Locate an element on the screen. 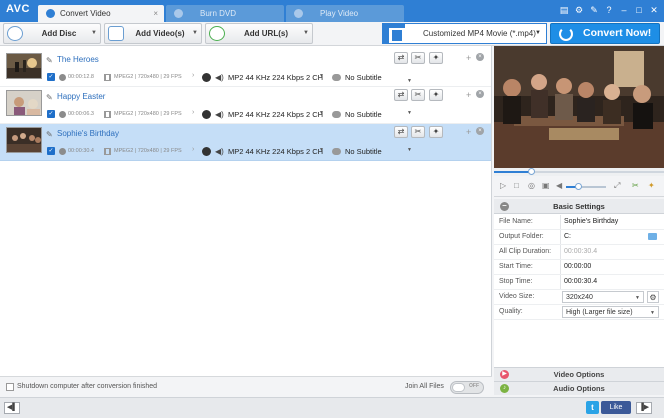  setting-label: Stop Time: is located at coordinates (516, 281).